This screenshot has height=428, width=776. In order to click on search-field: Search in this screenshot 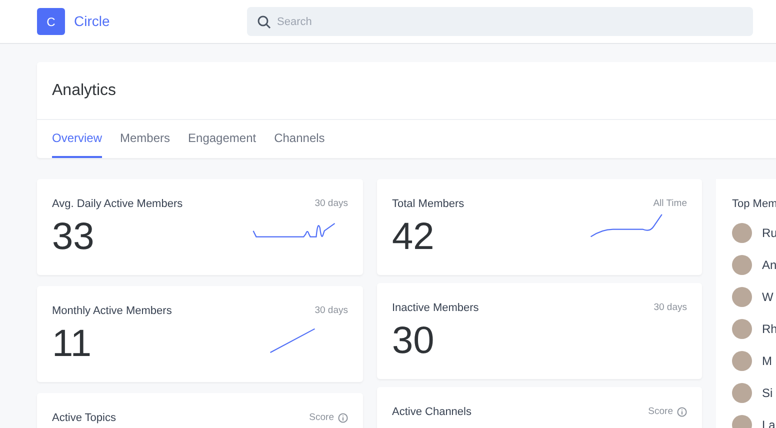, I will do `click(500, 21)`.